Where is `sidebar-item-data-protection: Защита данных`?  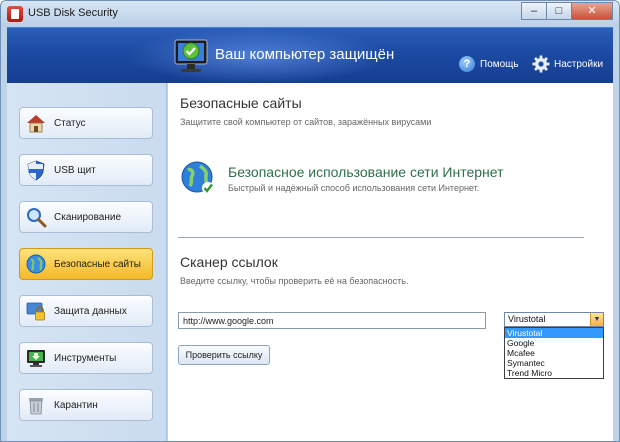 sidebar-item-data-protection: Защита данных is located at coordinates (86, 311).